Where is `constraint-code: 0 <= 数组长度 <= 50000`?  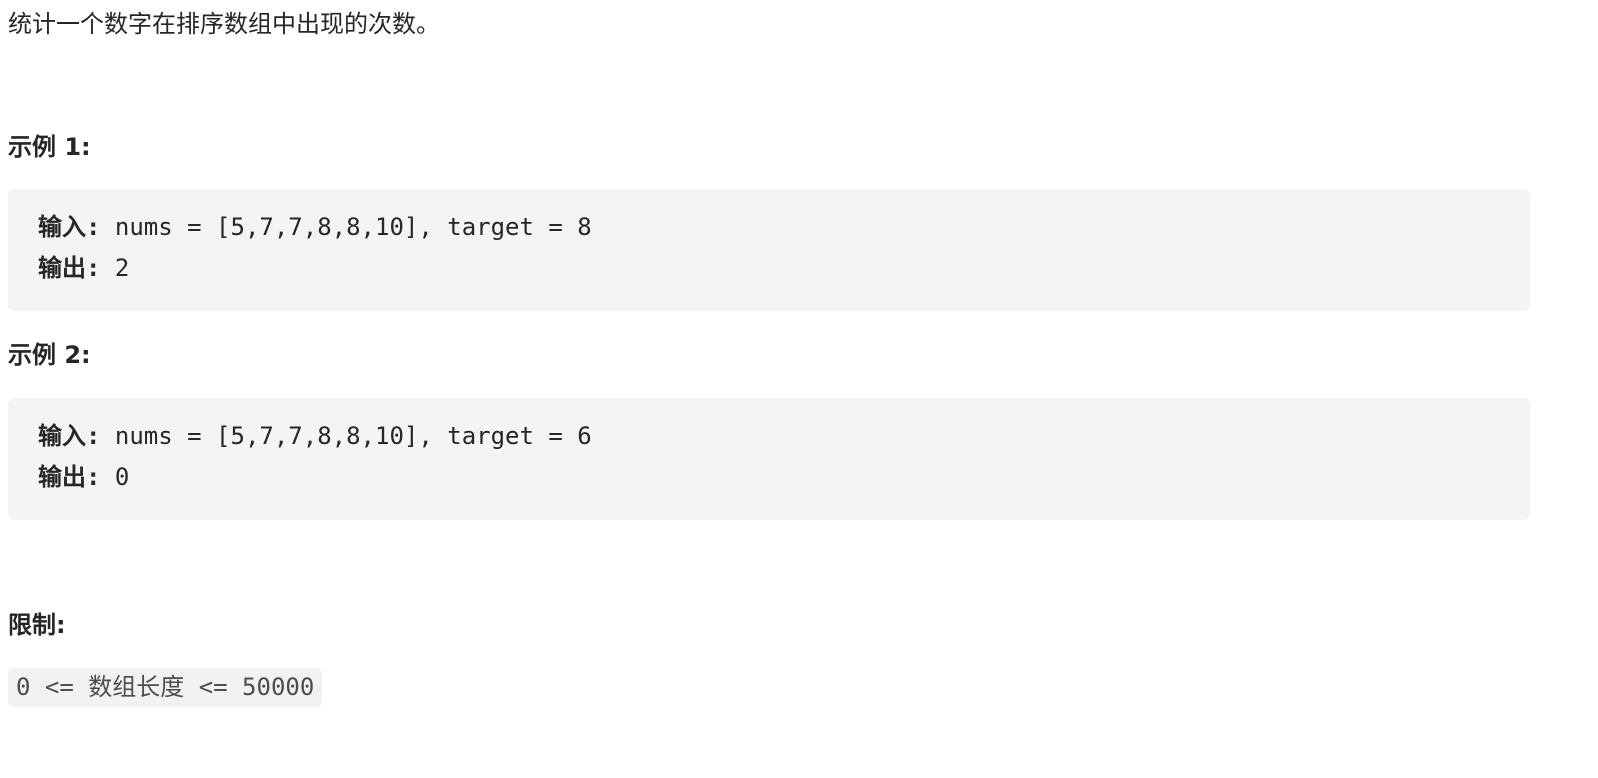
constraint-code: 0 <= 数组长度 <= 50000 is located at coordinates (165, 687).